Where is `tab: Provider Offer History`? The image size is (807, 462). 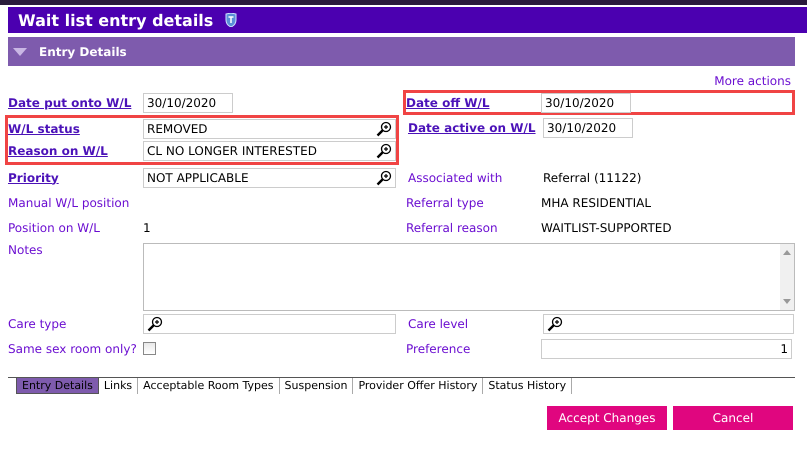
tab: Provider Offer History is located at coordinates (418, 386).